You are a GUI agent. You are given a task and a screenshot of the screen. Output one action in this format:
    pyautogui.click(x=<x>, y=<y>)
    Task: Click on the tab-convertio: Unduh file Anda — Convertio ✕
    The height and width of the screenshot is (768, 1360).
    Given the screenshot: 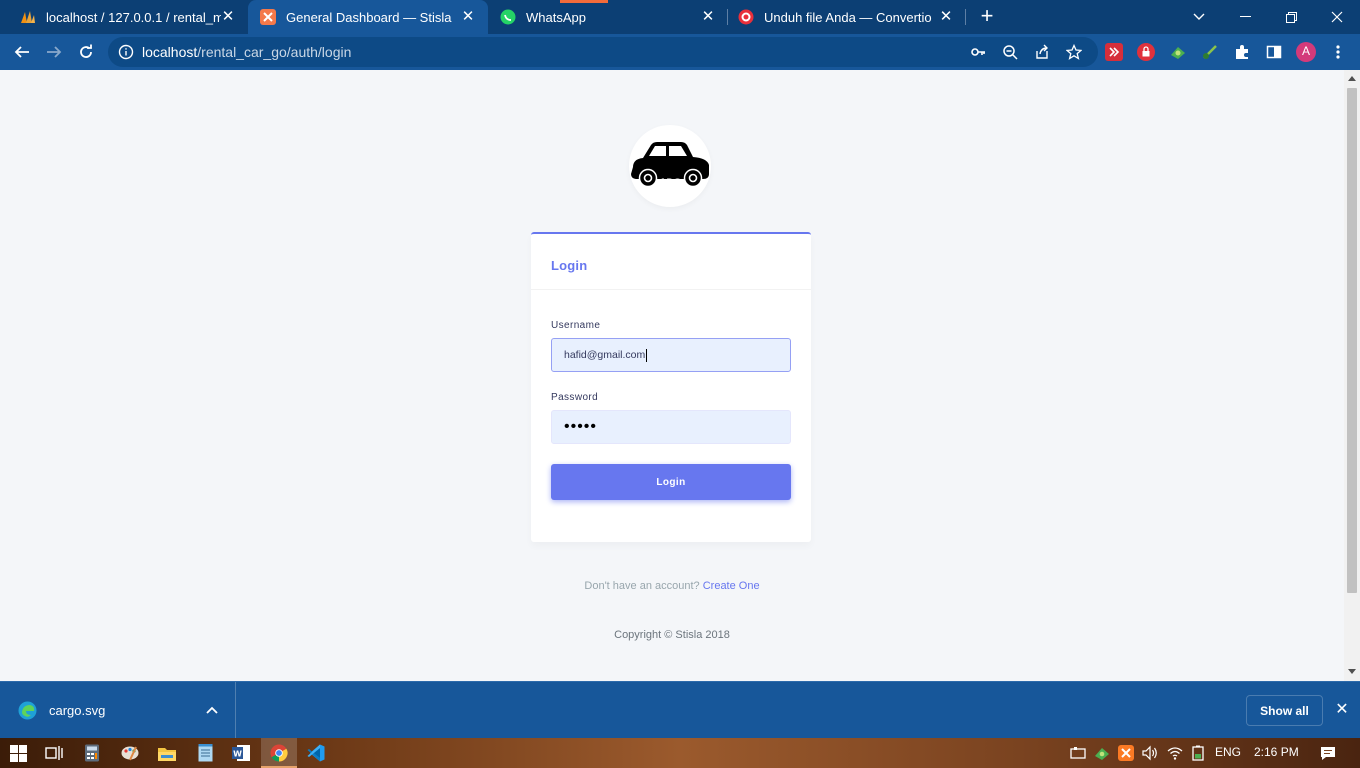 What is the action you would take?
    pyautogui.click(x=846, y=17)
    